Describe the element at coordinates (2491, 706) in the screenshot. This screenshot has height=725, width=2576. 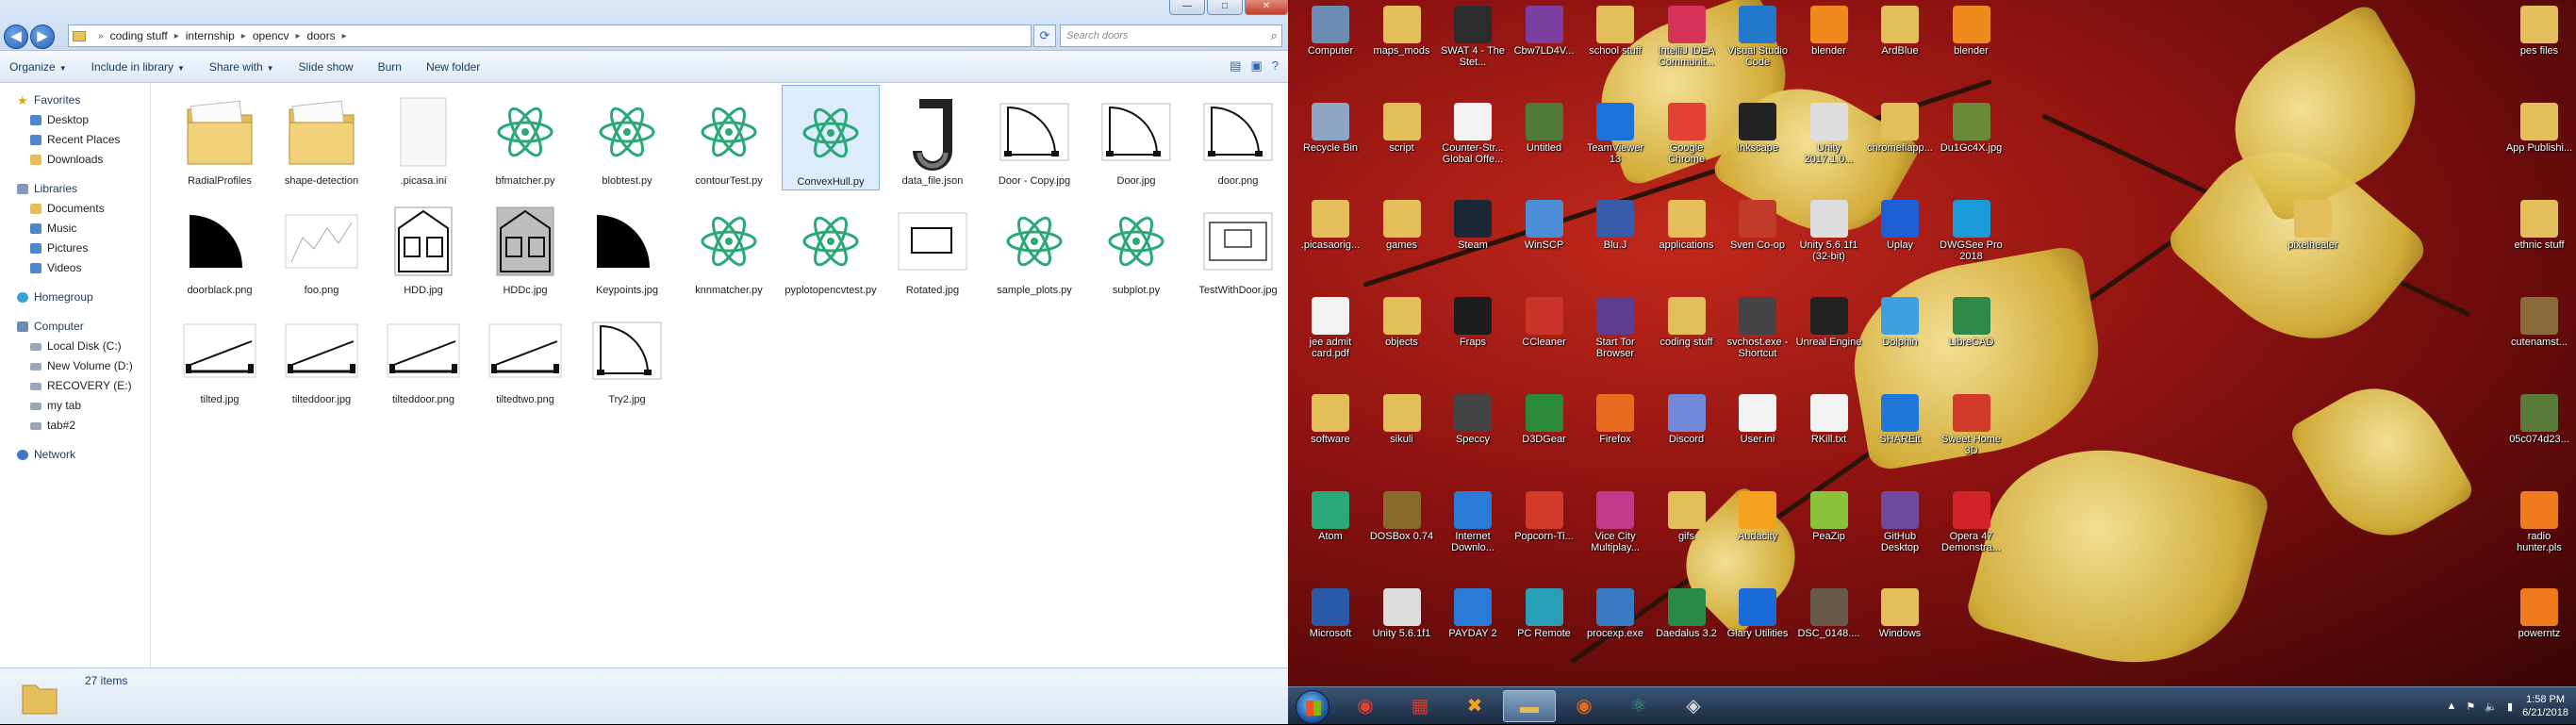
I see `volume-icon: 🔈` at that location.